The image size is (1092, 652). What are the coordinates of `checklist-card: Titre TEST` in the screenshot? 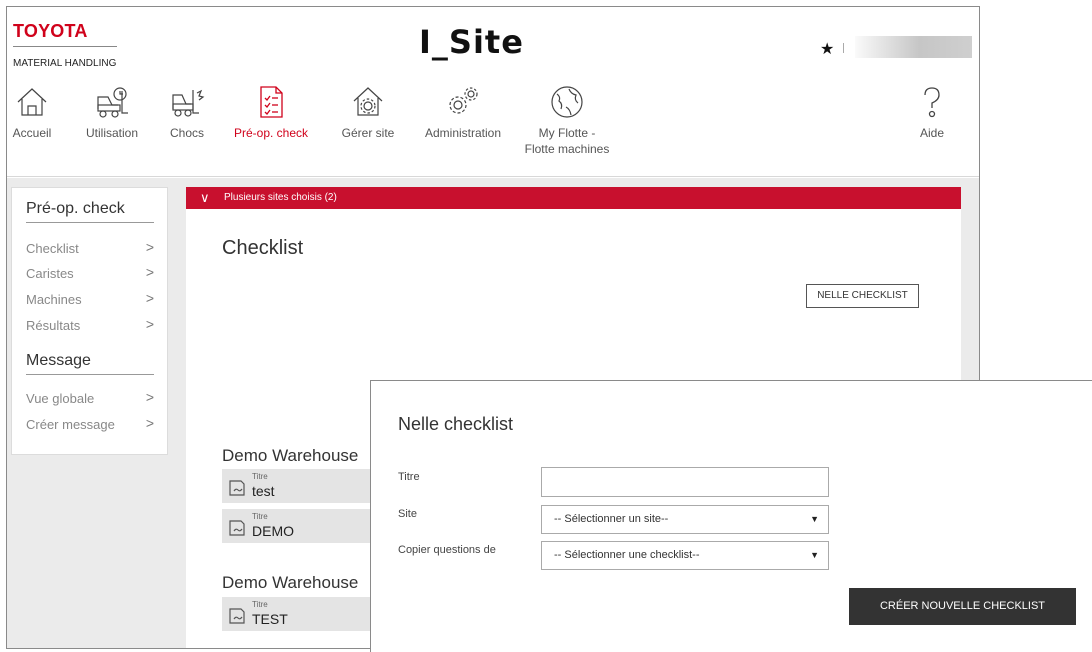 It's located at (302, 614).